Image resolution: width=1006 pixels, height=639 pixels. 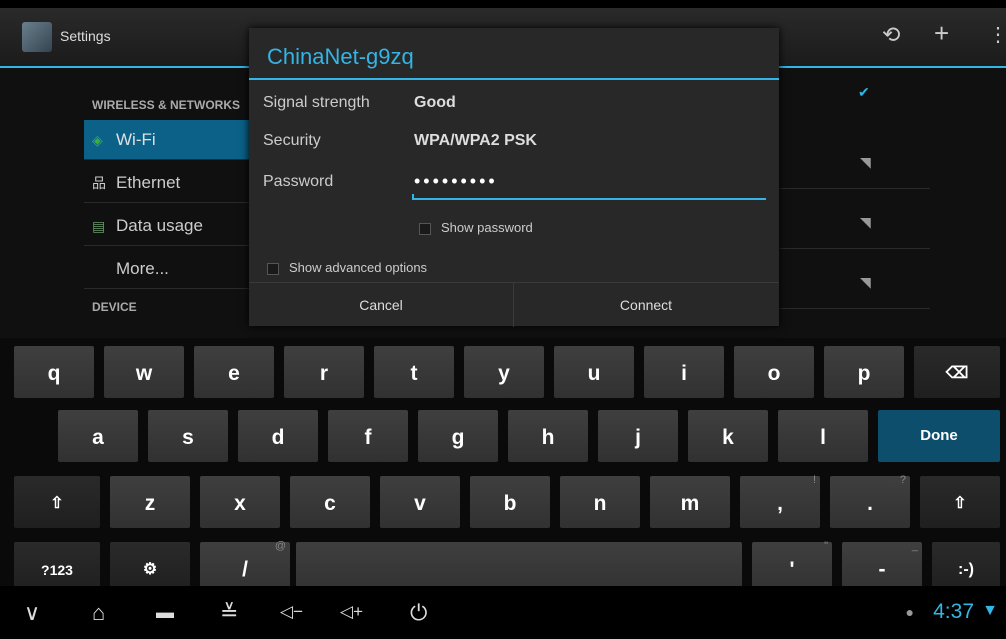 I want to click on key-f: f, so click(x=368, y=436).